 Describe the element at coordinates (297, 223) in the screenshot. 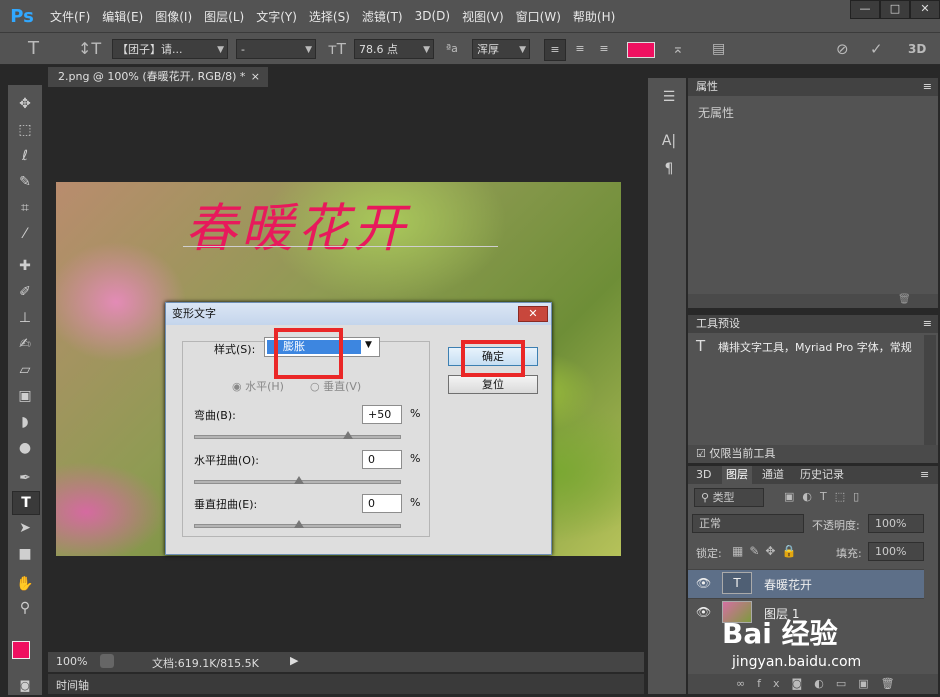

I see `canvas-text-layer: 春暖花开` at that location.